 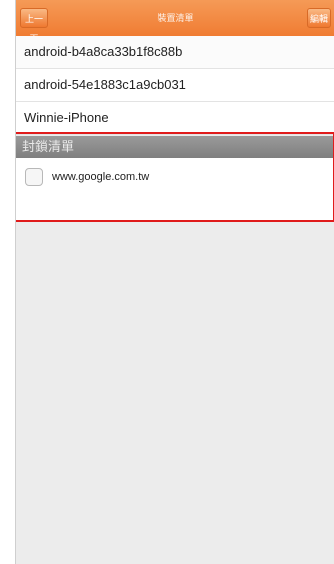 What do you see at coordinates (34, 26) in the screenshot?
I see `back-button: 上一頁` at bounding box center [34, 26].